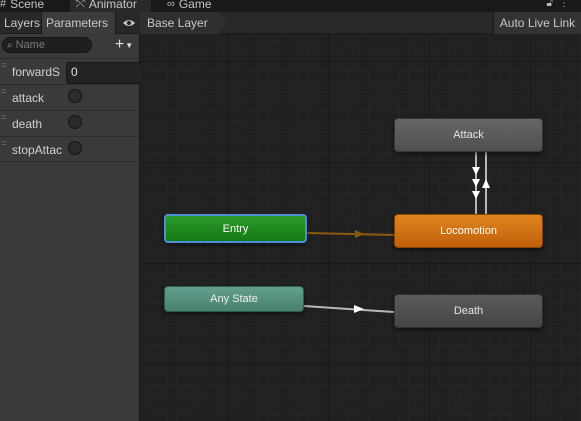  I want to click on lock-icon: 🔓︎, so click(553, 4).